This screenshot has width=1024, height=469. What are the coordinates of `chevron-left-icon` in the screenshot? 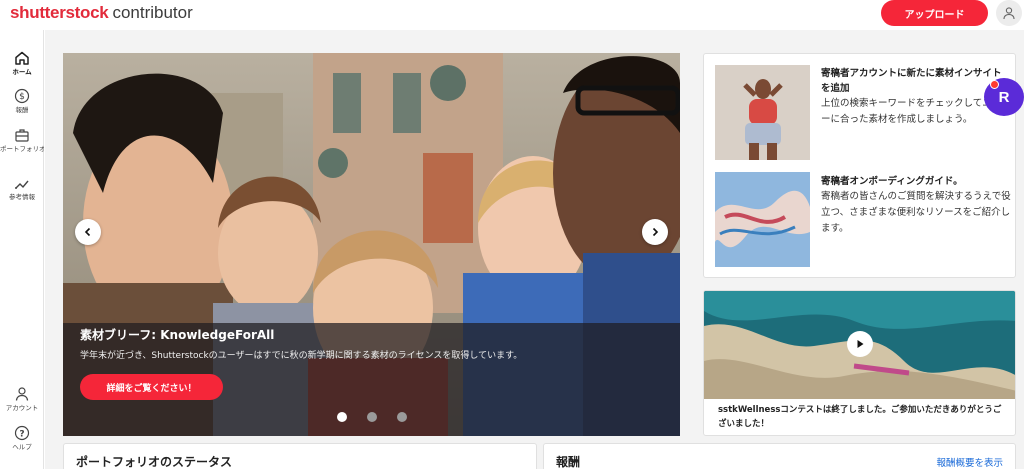 It's located at (87, 232).